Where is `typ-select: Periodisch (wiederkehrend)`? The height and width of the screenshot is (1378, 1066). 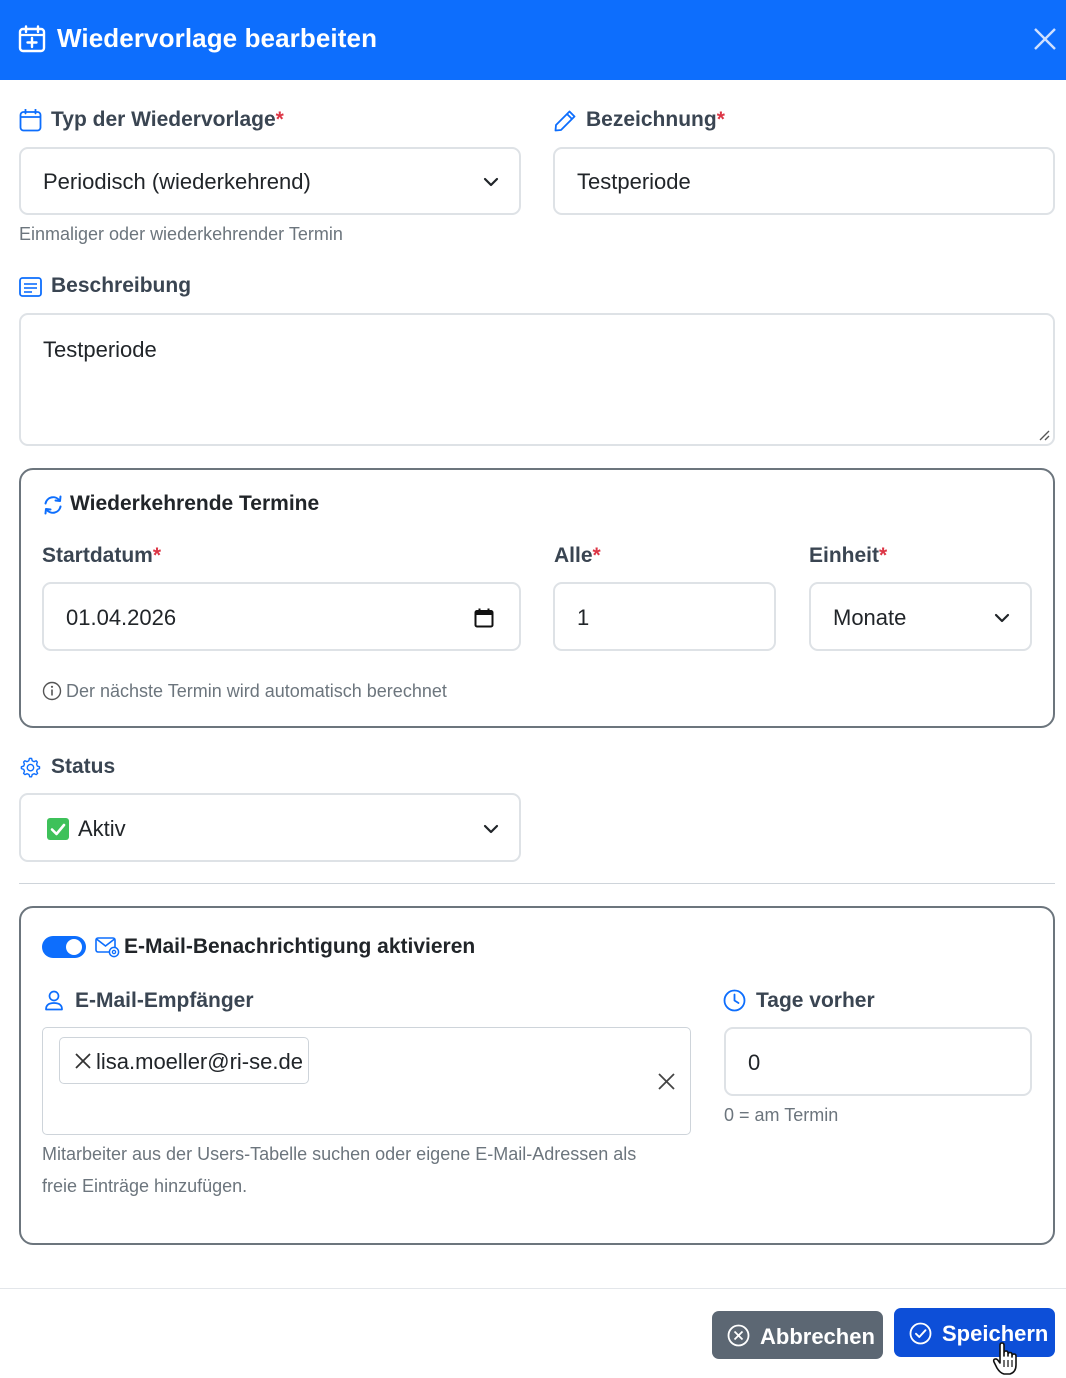 typ-select: Periodisch (wiederkehrend) is located at coordinates (270, 181).